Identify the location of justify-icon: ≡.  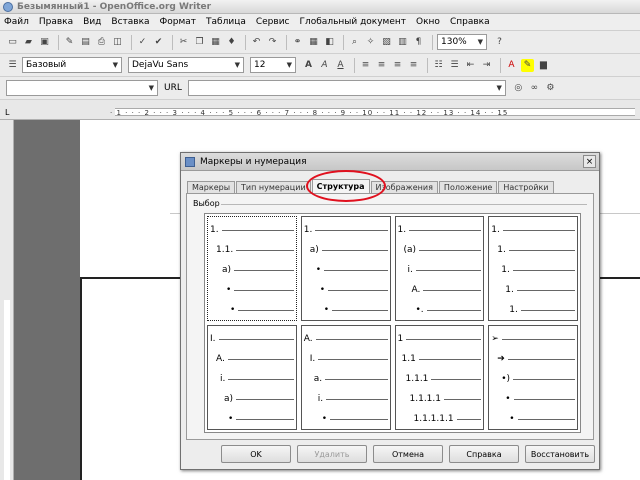
(413, 65).